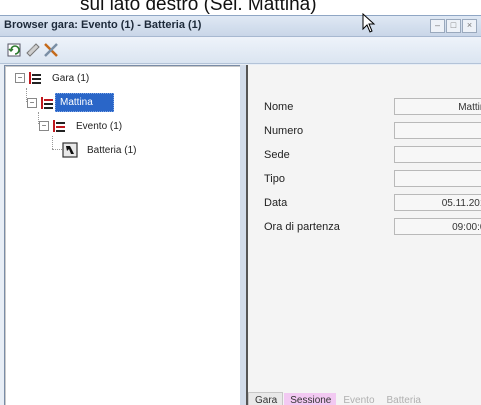 This screenshot has height=405, width=481. What do you see at coordinates (437, 226) in the screenshot?
I see `ora-di-partenza-field: 09:00:00` at bounding box center [437, 226].